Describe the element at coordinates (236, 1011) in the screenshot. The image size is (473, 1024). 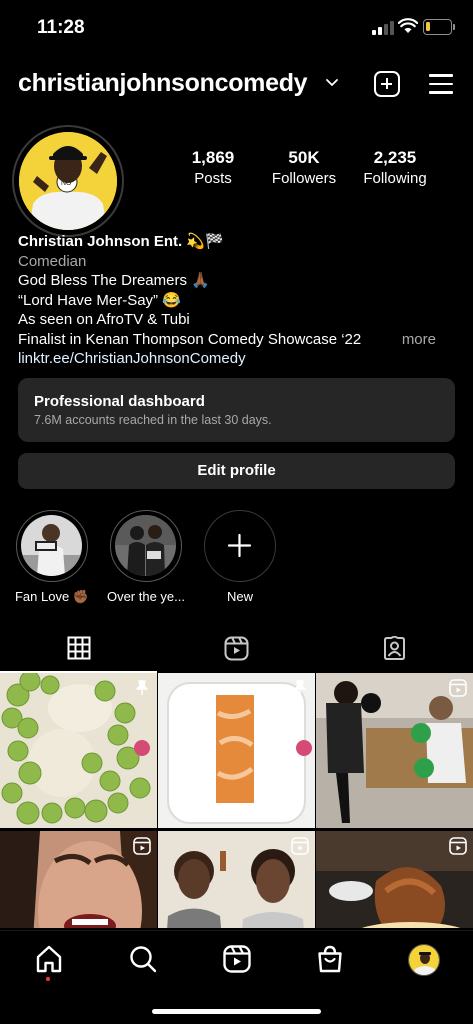
I see `home-indicator` at that location.